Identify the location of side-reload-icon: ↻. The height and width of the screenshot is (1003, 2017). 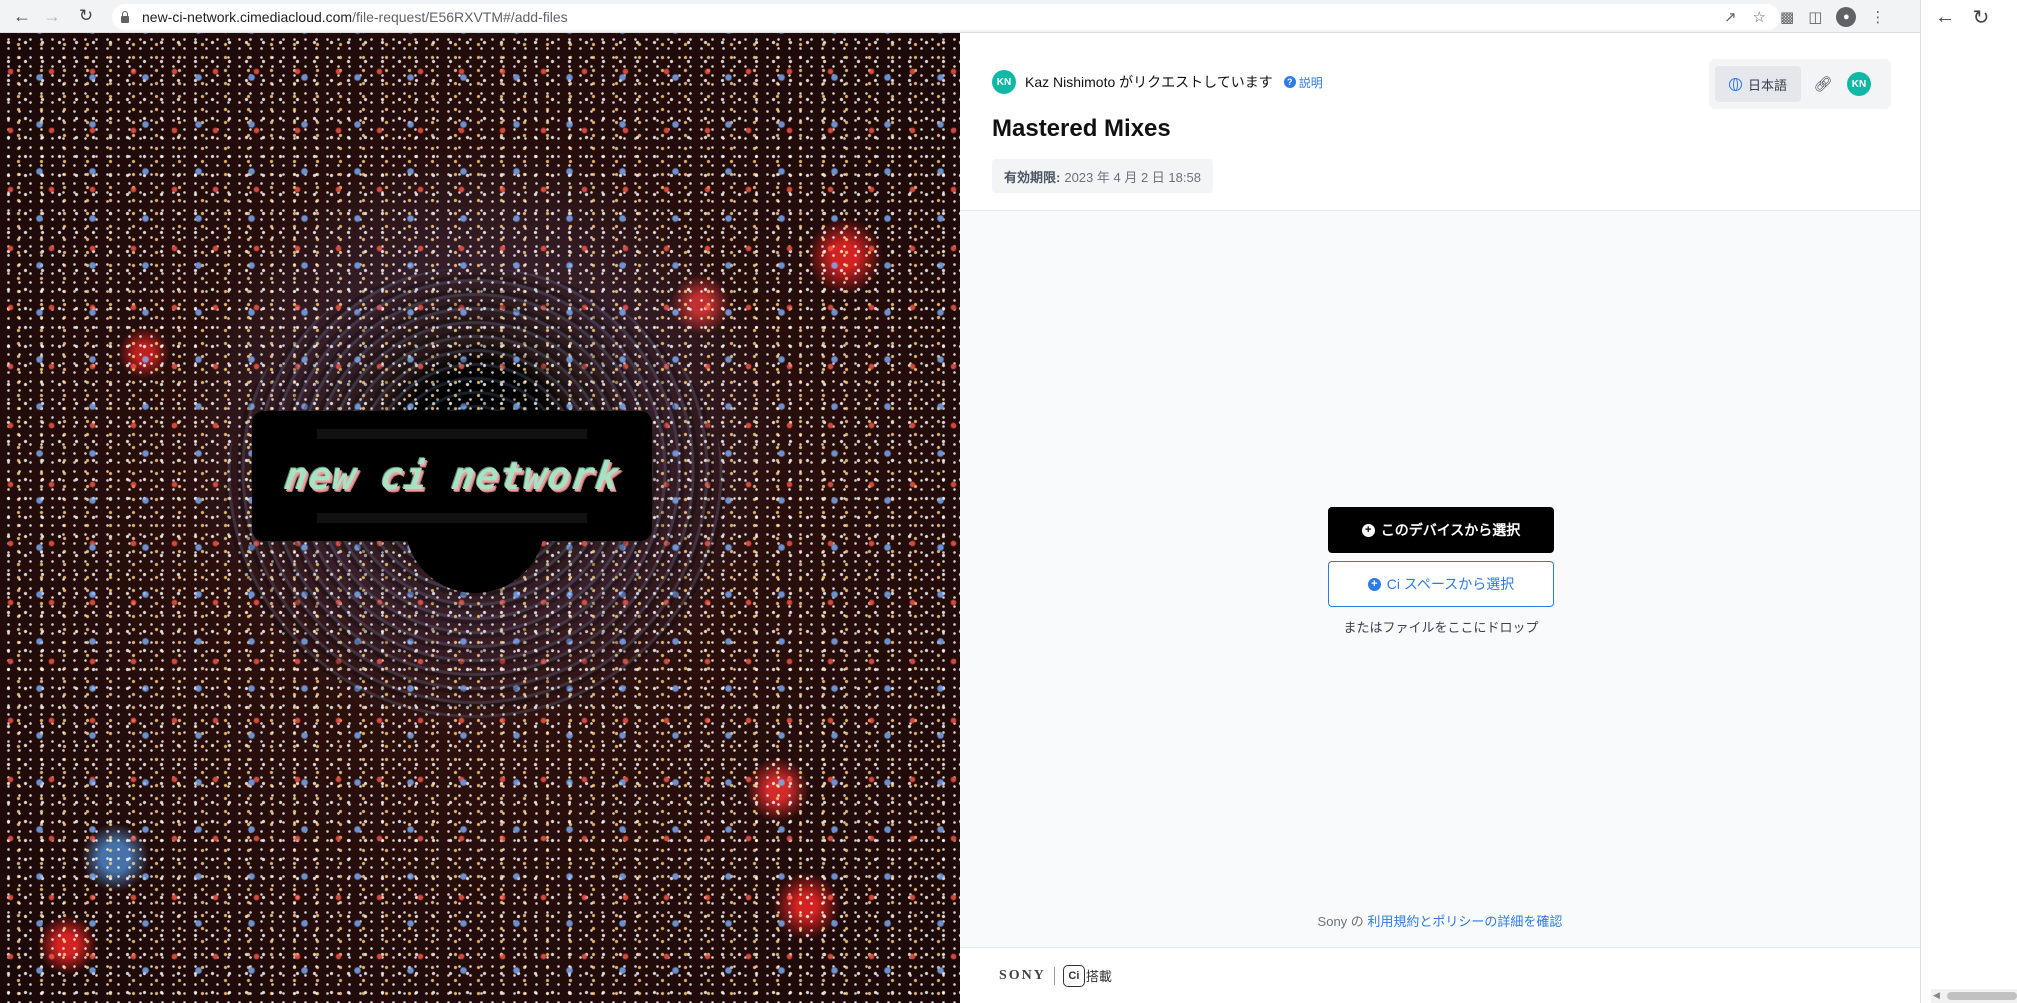
(1981, 17).